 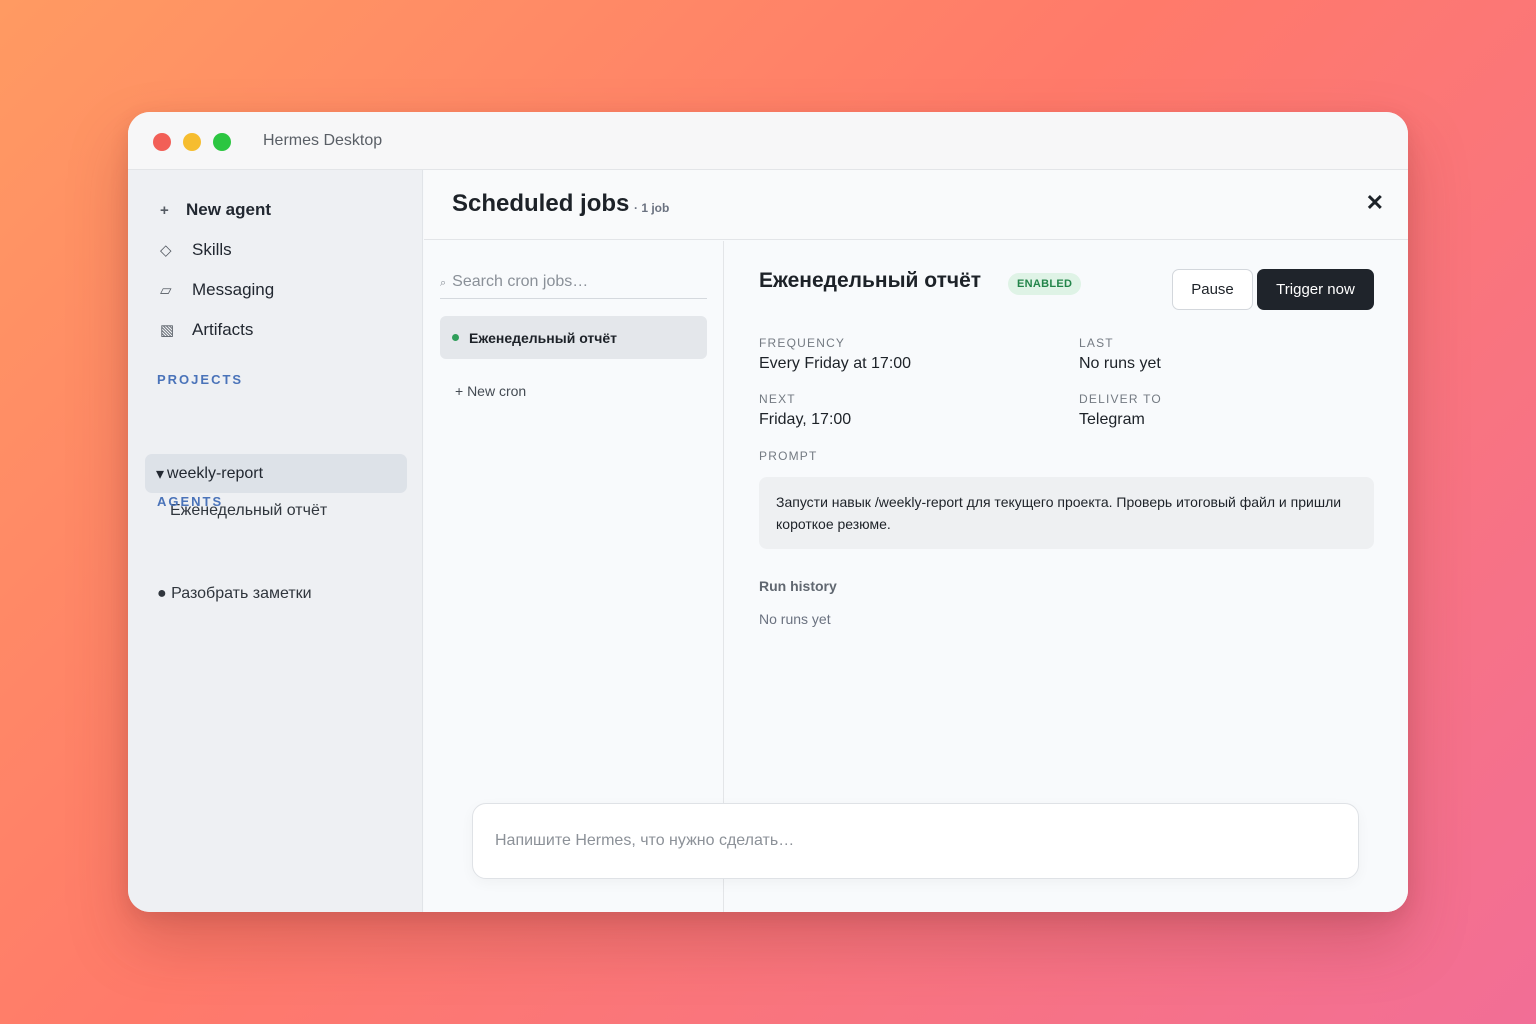 What do you see at coordinates (1212, 289) in the screenshot?
I see `pause-button: Pause` at bounding box center [1212, 289].